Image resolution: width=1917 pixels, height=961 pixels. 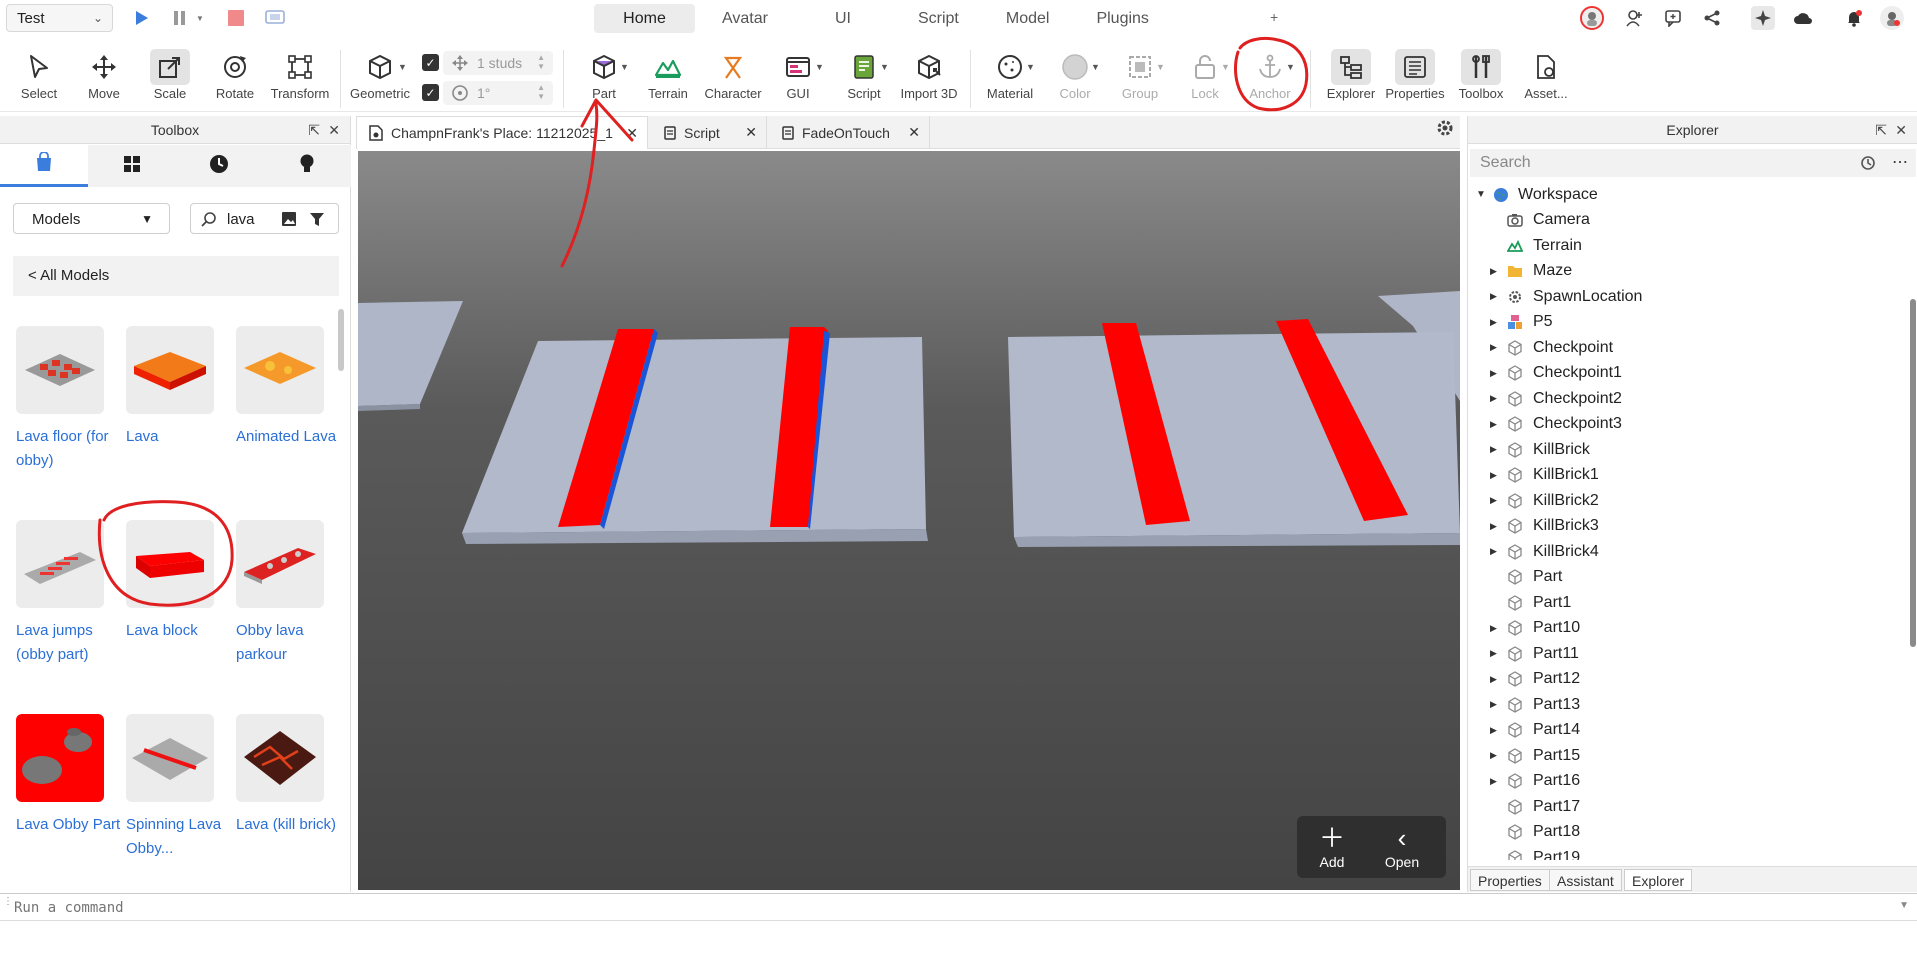 I want to click on transform-tool-button: Transform, so click(x=300, y=79).